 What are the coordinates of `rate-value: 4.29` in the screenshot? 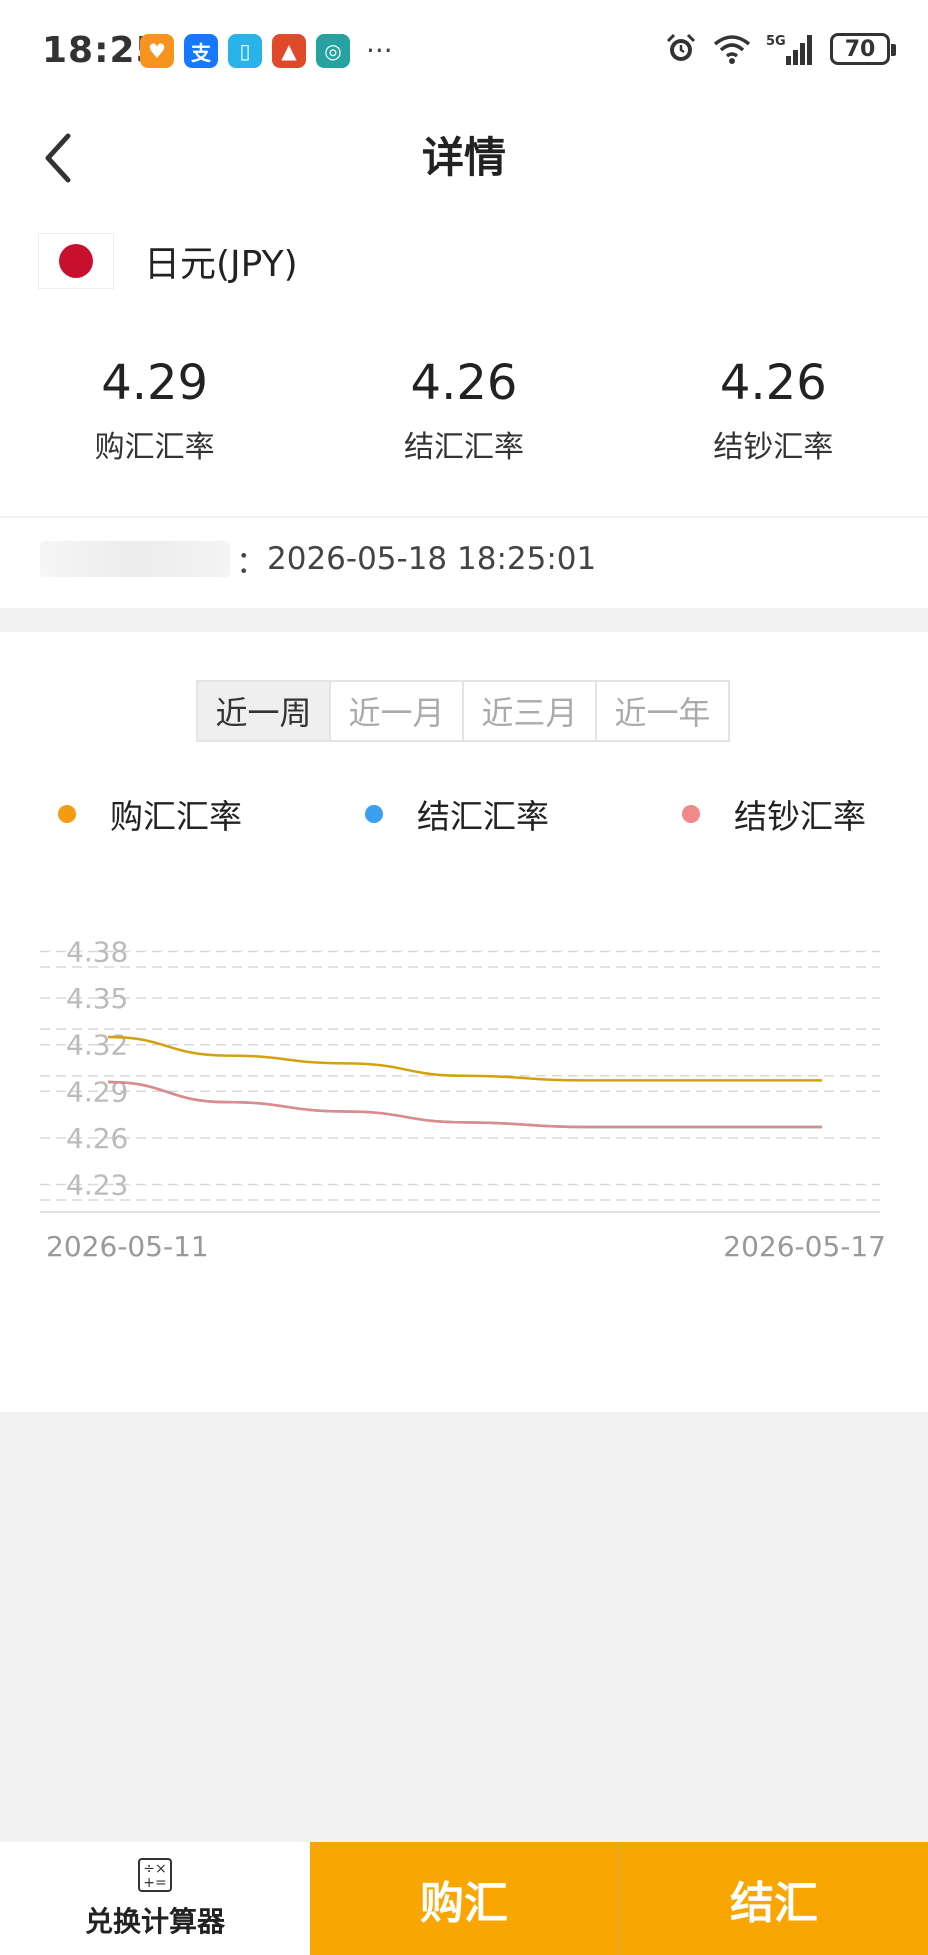 It's located at (155, 383).